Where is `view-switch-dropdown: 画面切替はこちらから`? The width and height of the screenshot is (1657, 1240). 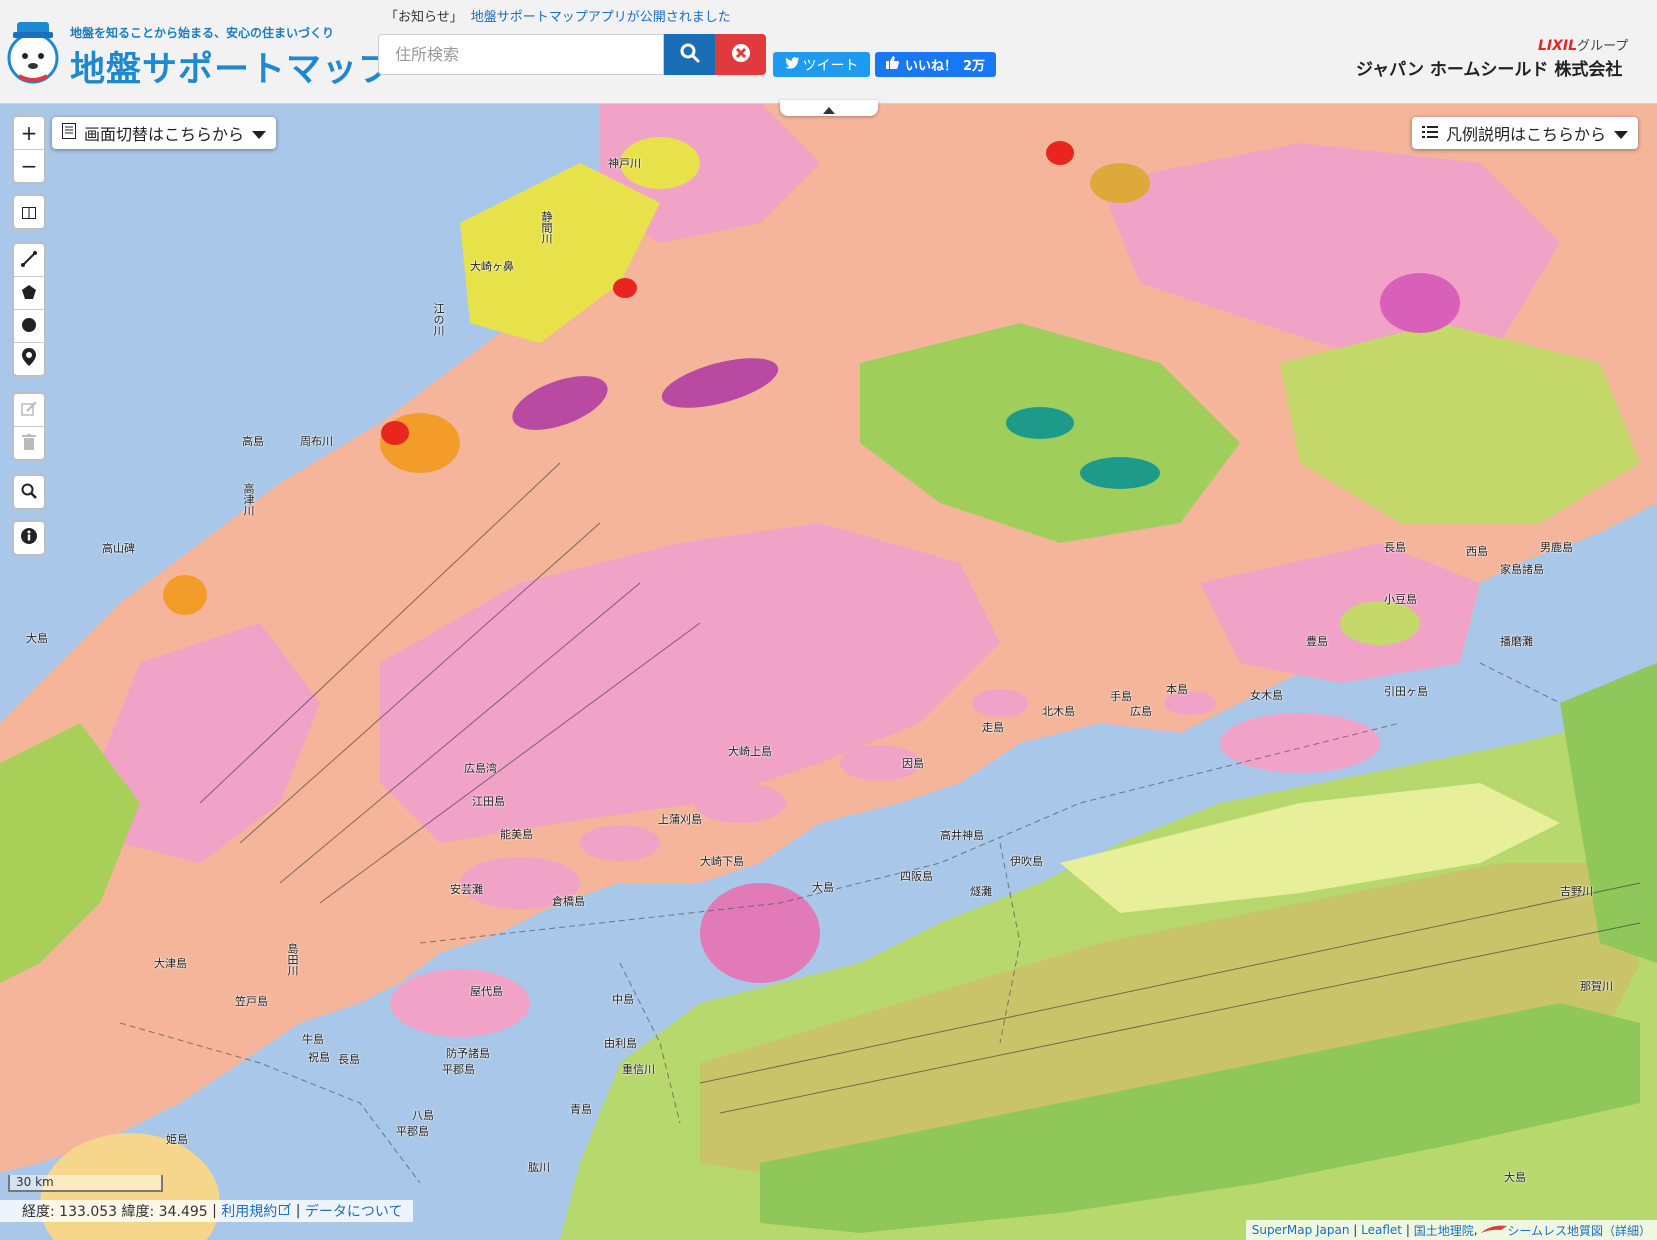
view-switch-dropdown: 画面切替はこちらから is located at coordinates (164, 133).